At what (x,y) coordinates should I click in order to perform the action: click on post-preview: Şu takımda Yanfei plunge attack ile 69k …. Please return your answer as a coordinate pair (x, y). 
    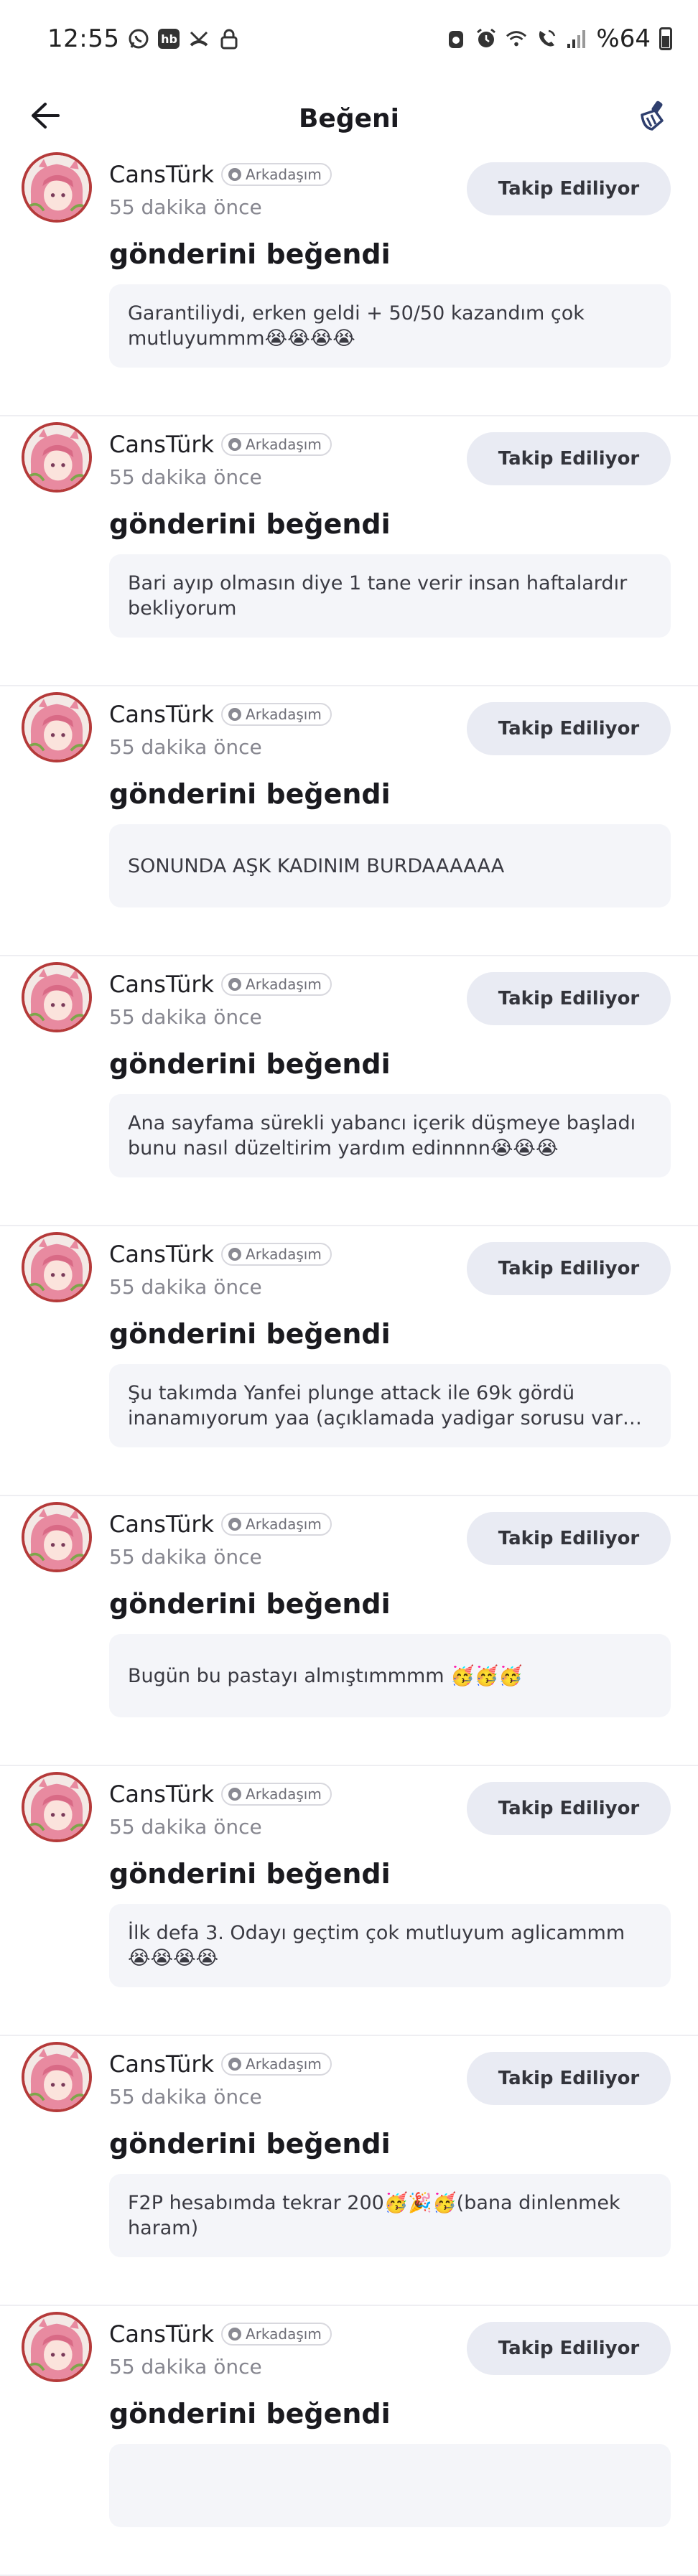
    Looking at the image, I should click on (390, 1405).